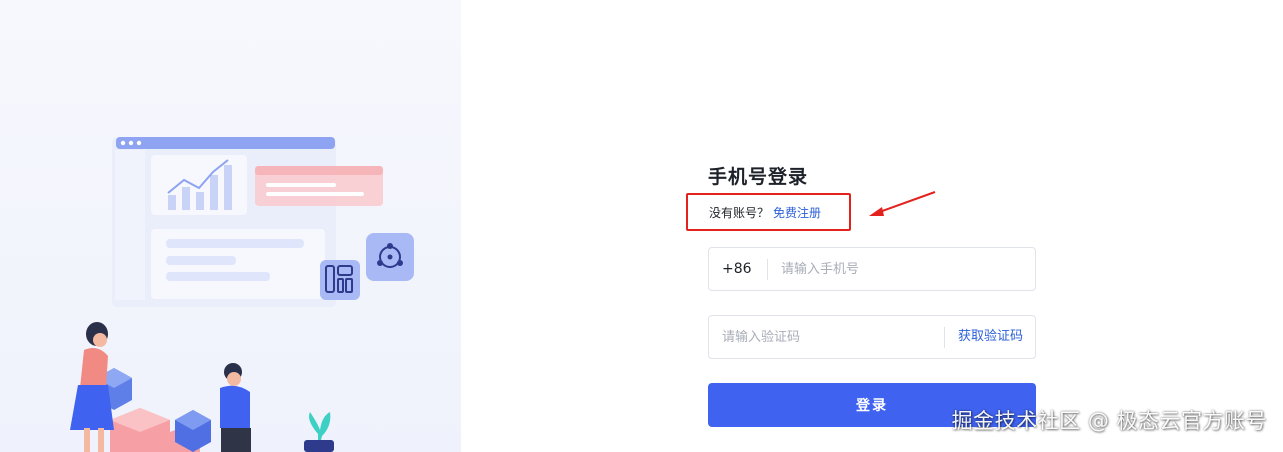  I want to click on login-title: 手机号登录, so click(758, 177).